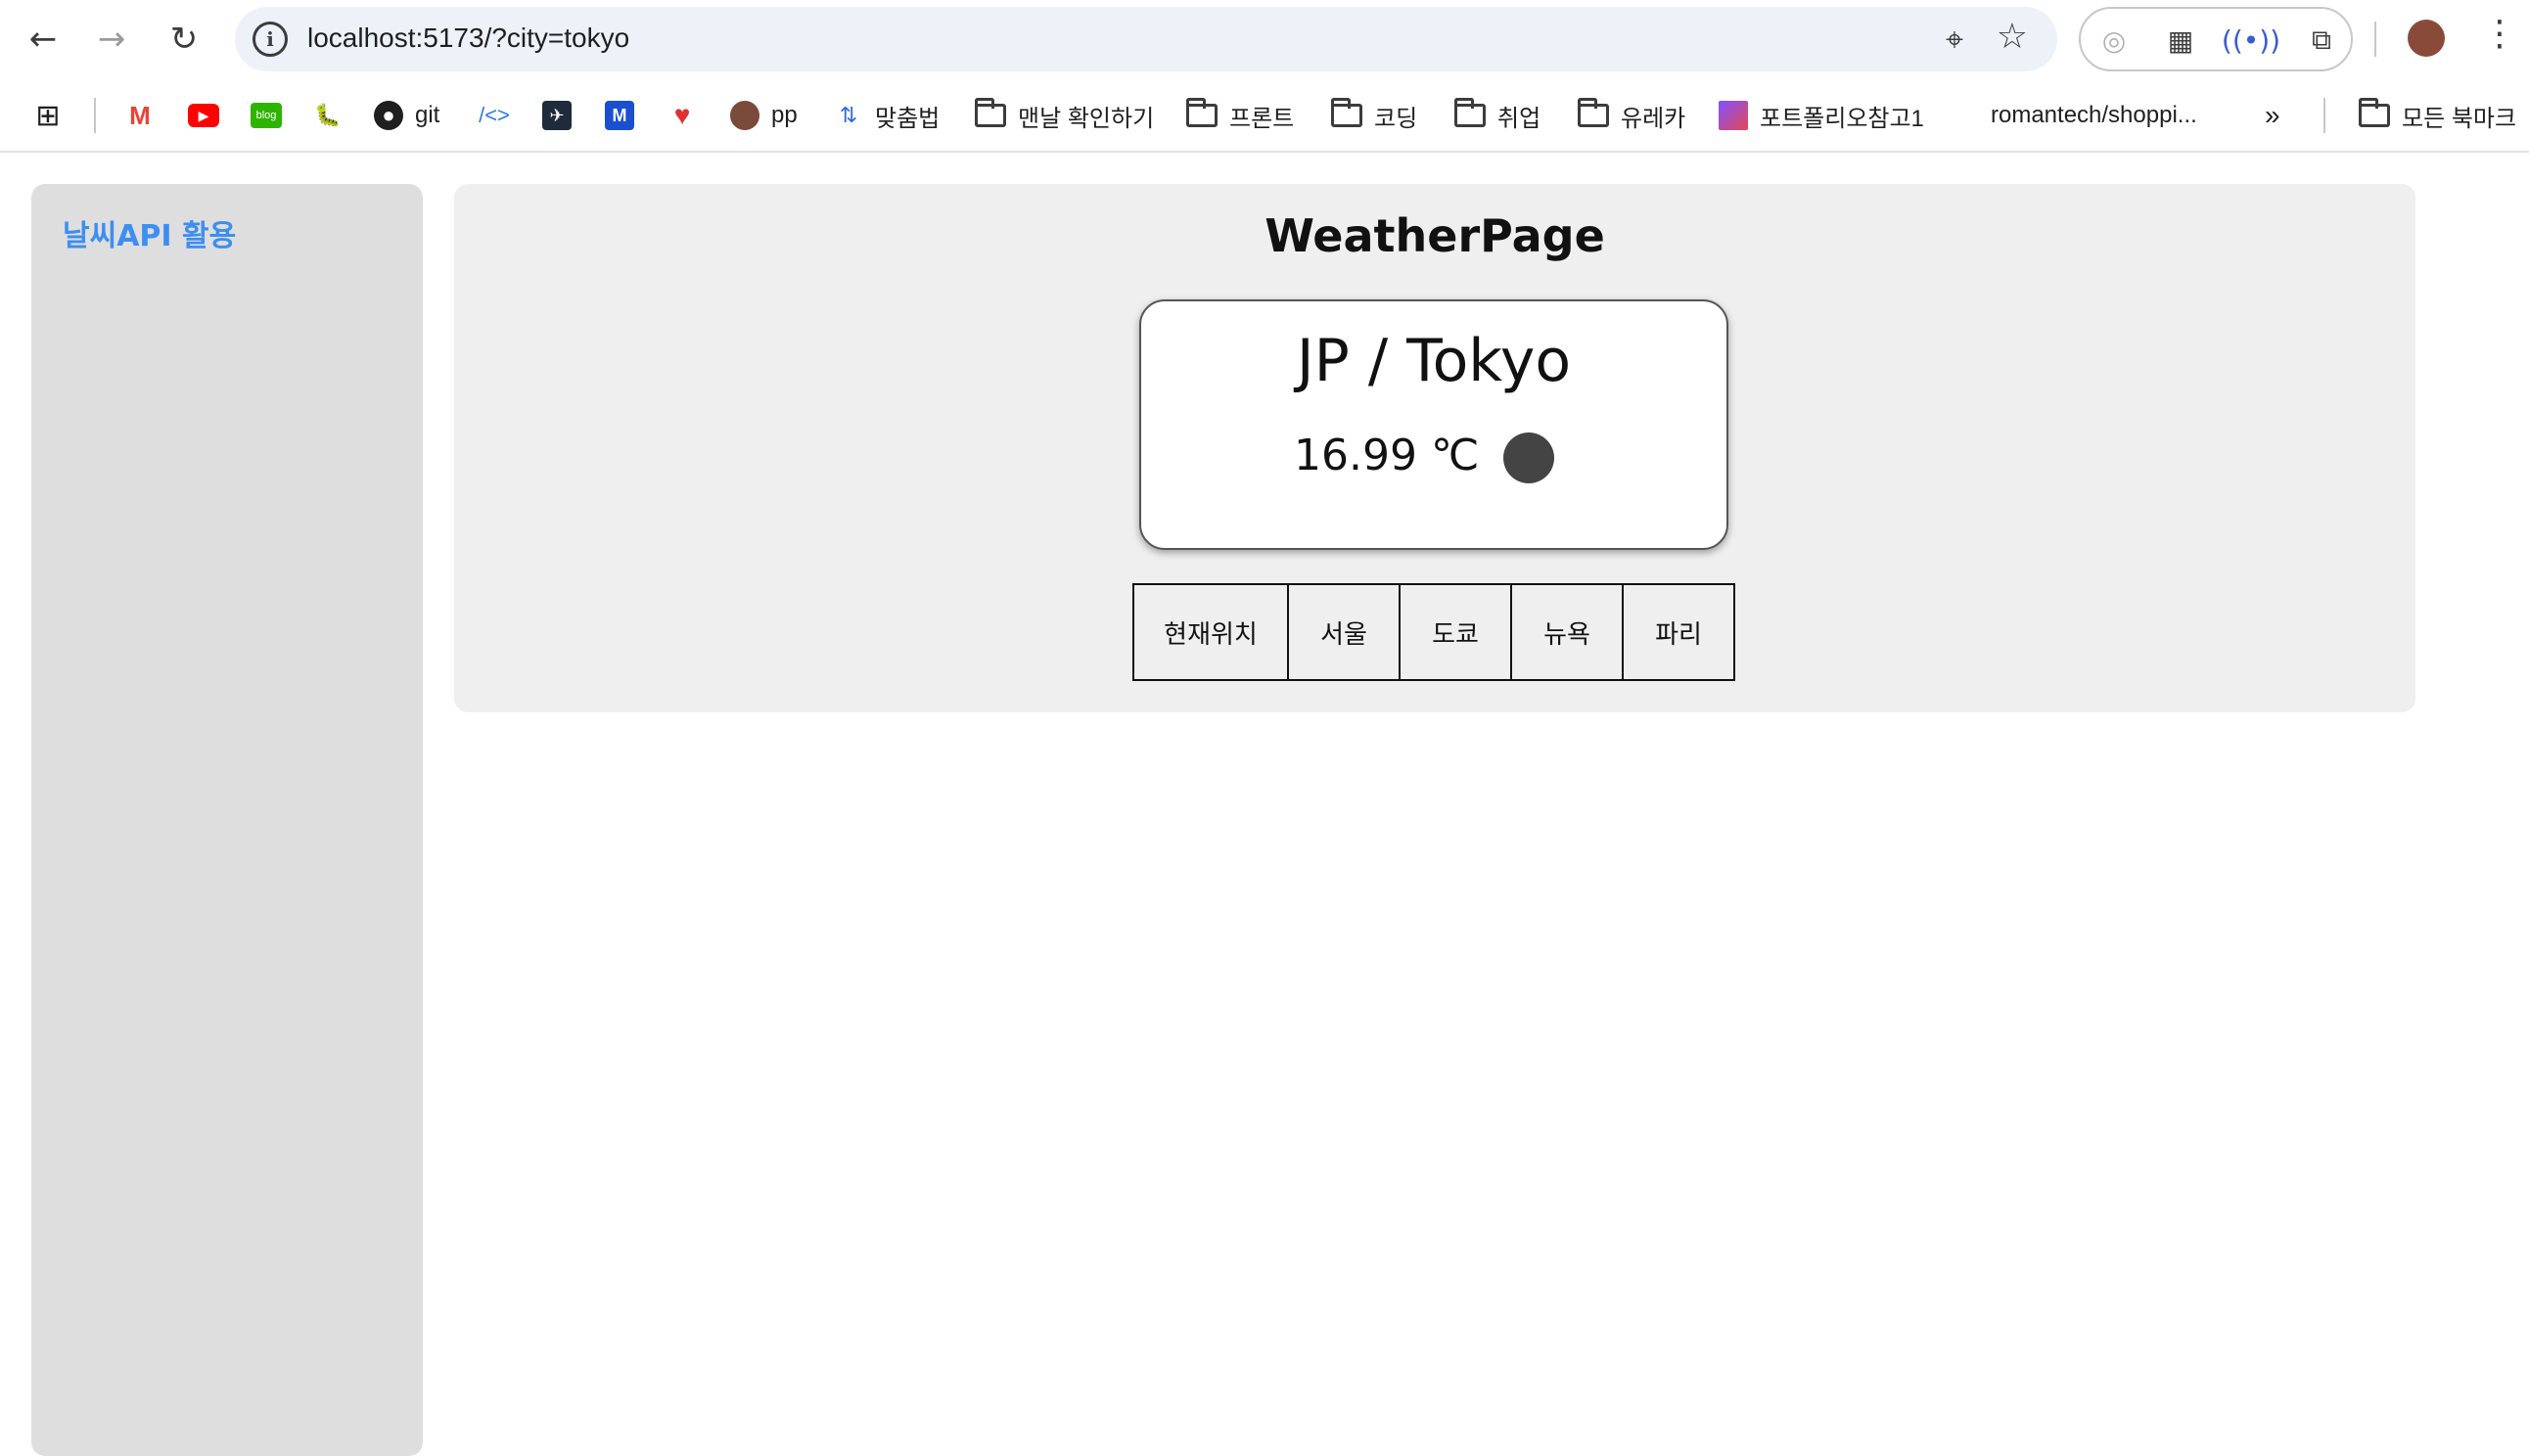  Describe the element at coordinates (1455, 632) in the screenshot. I see `tokyo-button: 도쿄` at that location.